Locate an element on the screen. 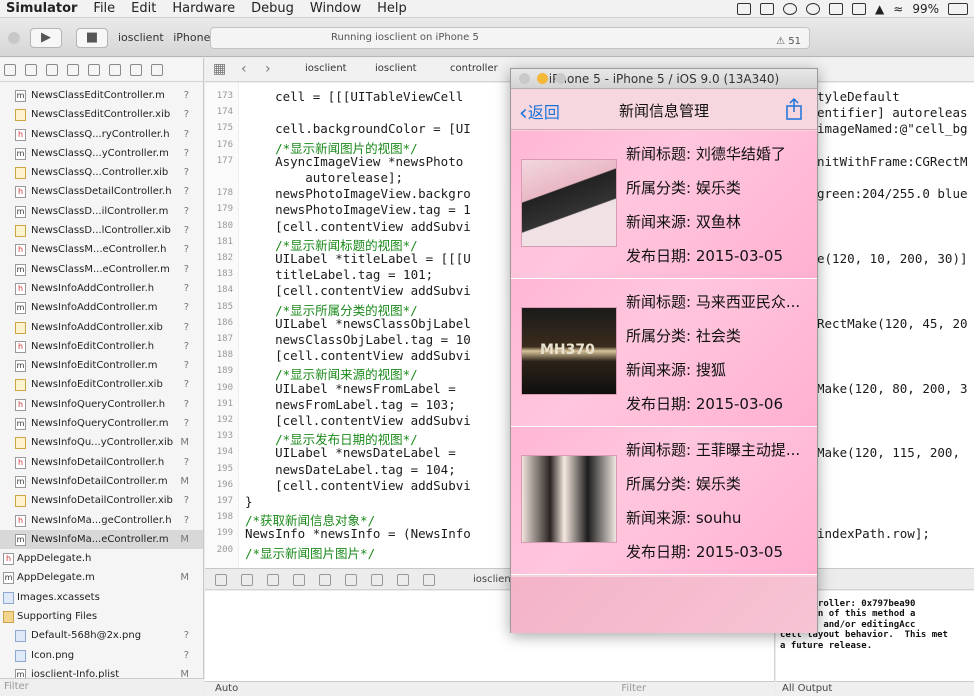  file-item: m NewsInfoEditController.m? is located at coordinates (101, 365).